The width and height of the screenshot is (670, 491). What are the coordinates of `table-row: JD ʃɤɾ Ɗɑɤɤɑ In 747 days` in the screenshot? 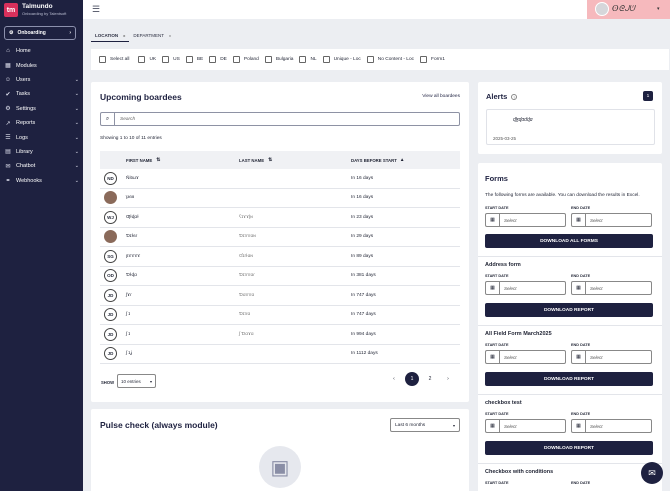 It's located at (280, 296).